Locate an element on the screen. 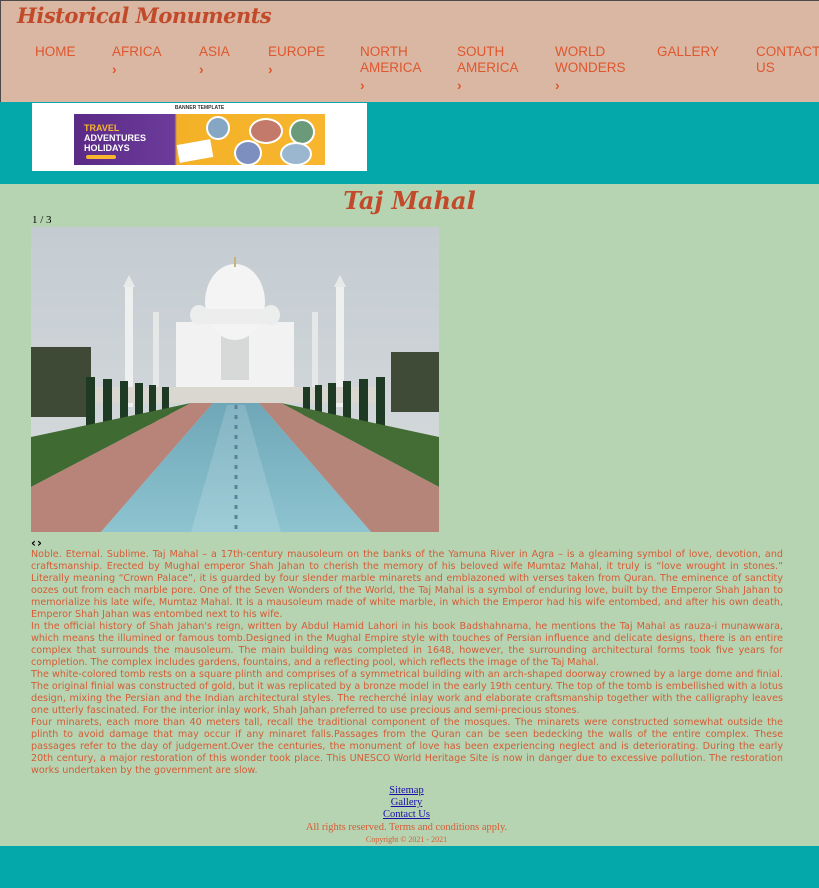  banner-caption: BANNER TEMPLATE is located at coordinates (199, 108).